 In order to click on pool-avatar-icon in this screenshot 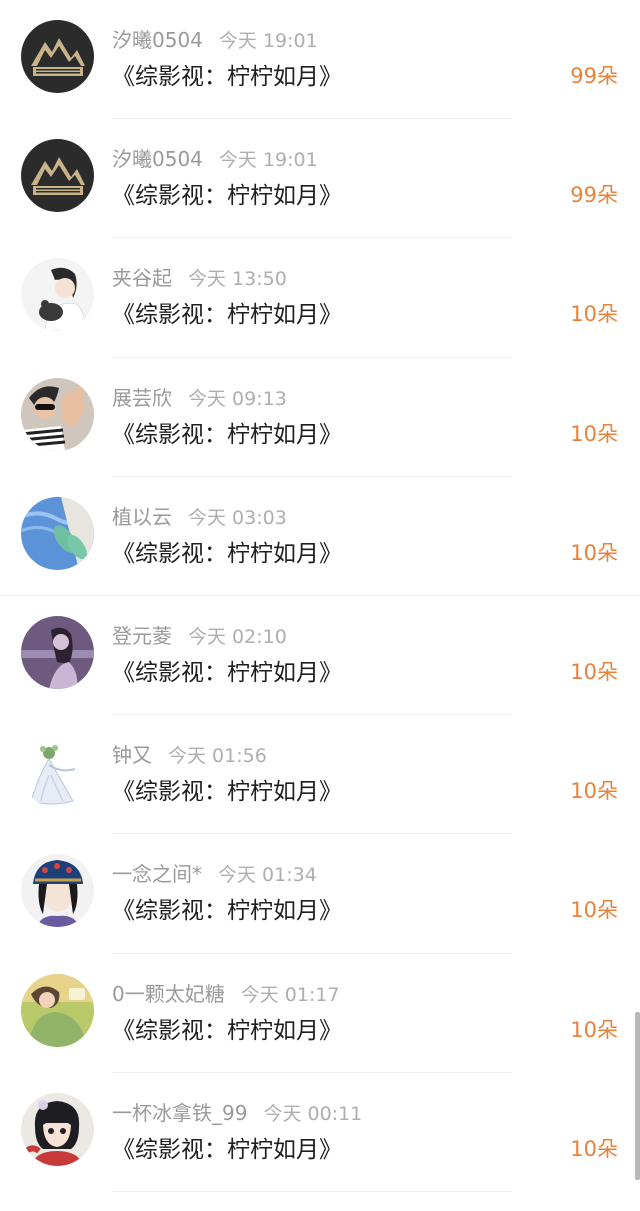, I will do `click(57, 533)`.